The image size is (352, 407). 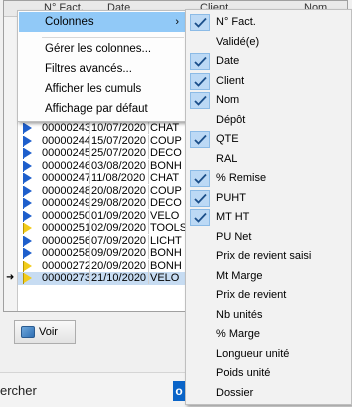 What do you see at coordinates (45, 332) in the screenshot?
I see `voir-button: Voir` at bounding box center [45, 332].